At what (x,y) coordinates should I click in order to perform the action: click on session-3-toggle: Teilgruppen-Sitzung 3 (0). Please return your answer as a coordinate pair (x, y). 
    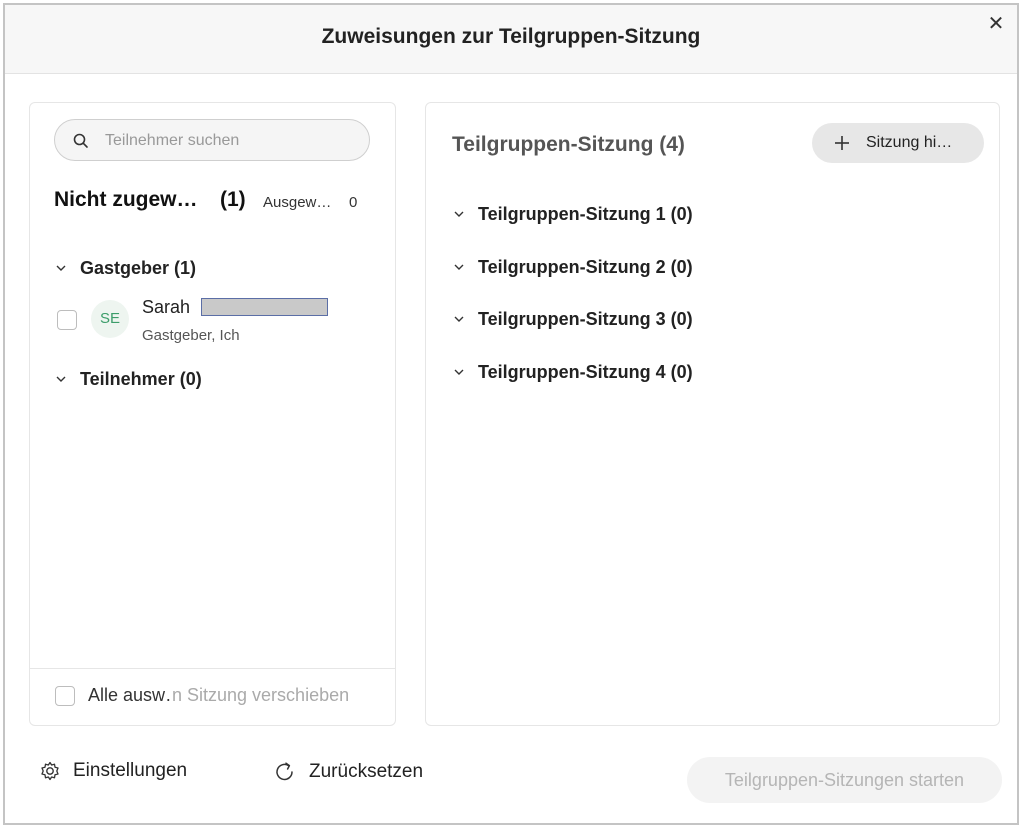
    Looking at the image, I should click on (572, 319).